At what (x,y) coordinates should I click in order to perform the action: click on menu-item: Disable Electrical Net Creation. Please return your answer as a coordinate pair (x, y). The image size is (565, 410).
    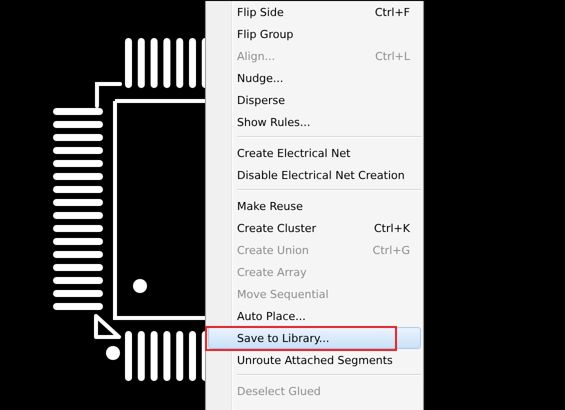
    Looking at the image, I should click on (314, 175).